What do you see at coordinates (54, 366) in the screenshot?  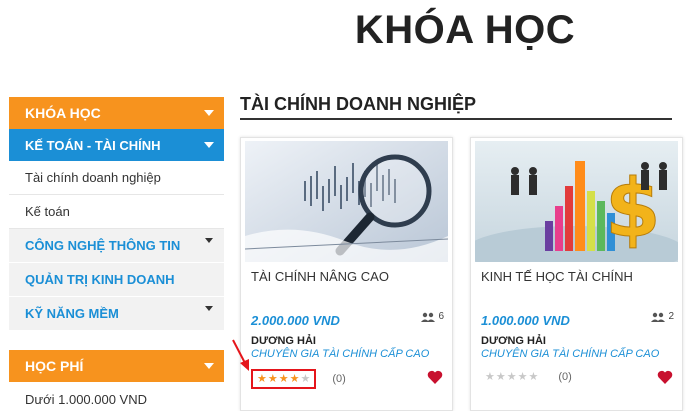 I see `sidebar-fee-label: HỌC PHÍ` at bounding box center [54, 366].